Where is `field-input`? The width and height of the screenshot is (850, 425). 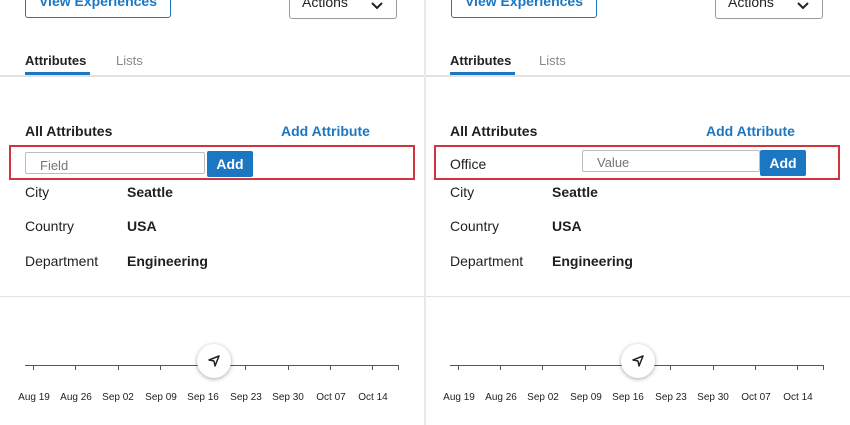
field-input is located at coordinates (115, 163).